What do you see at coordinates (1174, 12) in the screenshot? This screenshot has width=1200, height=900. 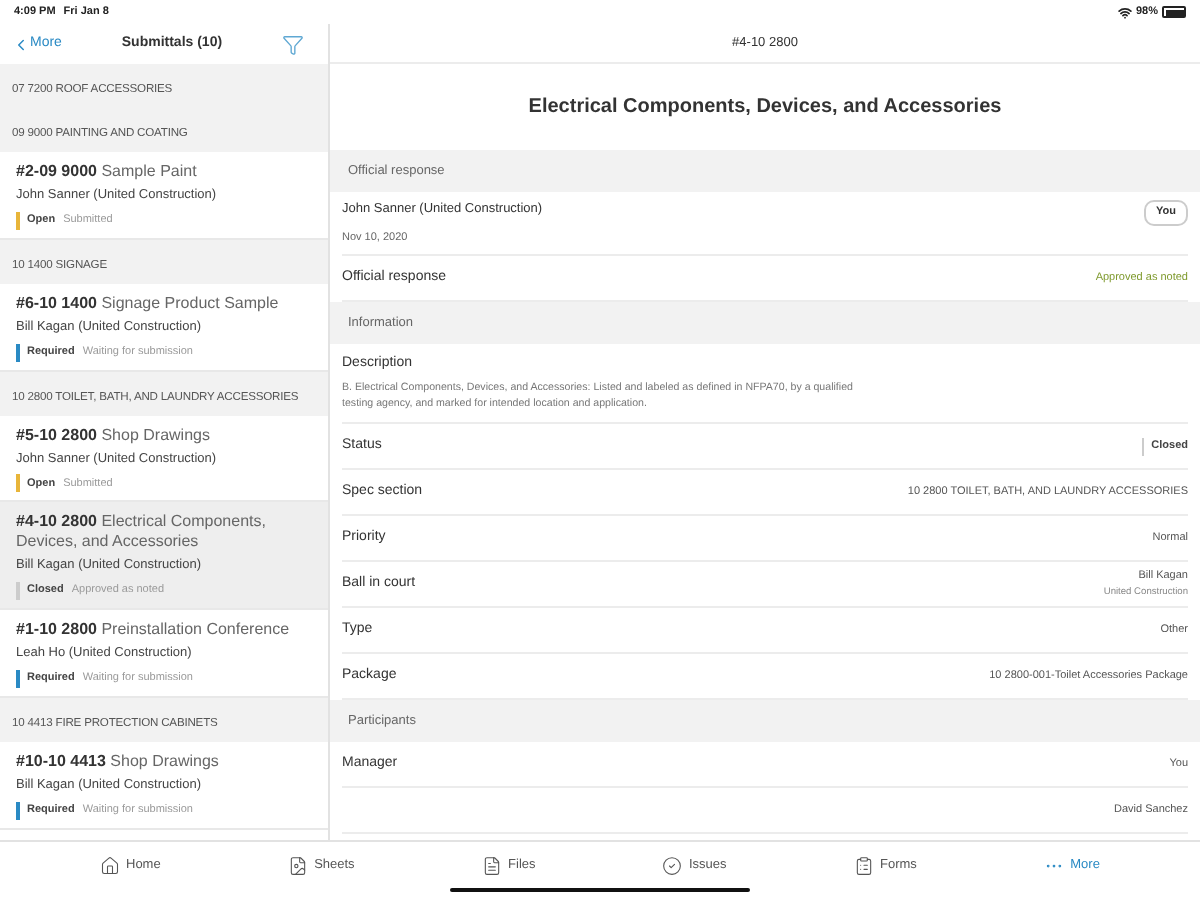 I see `battery-icon` at bounding box center [1174, 12].